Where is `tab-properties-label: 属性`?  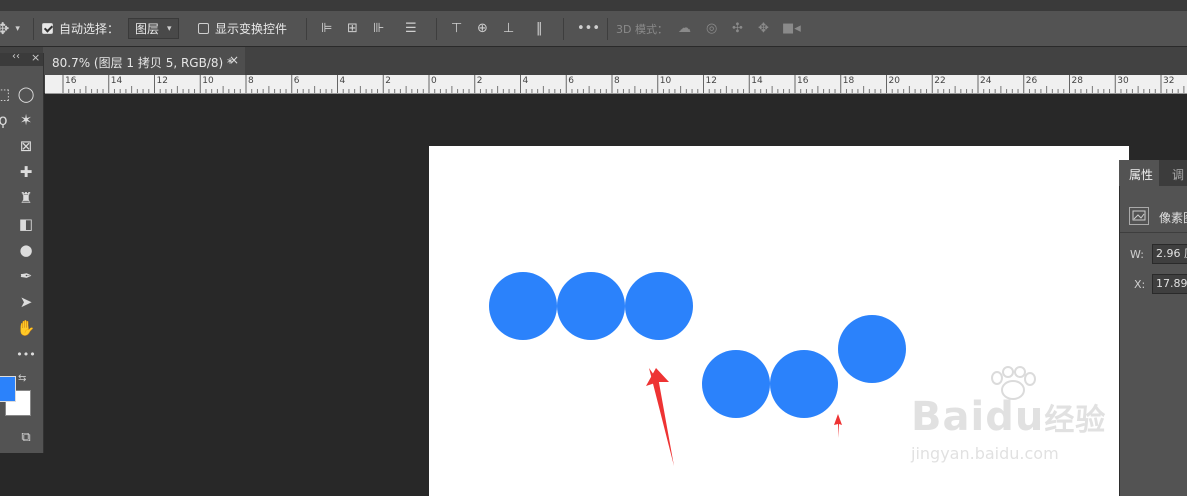
tab-properties-label: 属性 is located at coordinates (1141, 175).